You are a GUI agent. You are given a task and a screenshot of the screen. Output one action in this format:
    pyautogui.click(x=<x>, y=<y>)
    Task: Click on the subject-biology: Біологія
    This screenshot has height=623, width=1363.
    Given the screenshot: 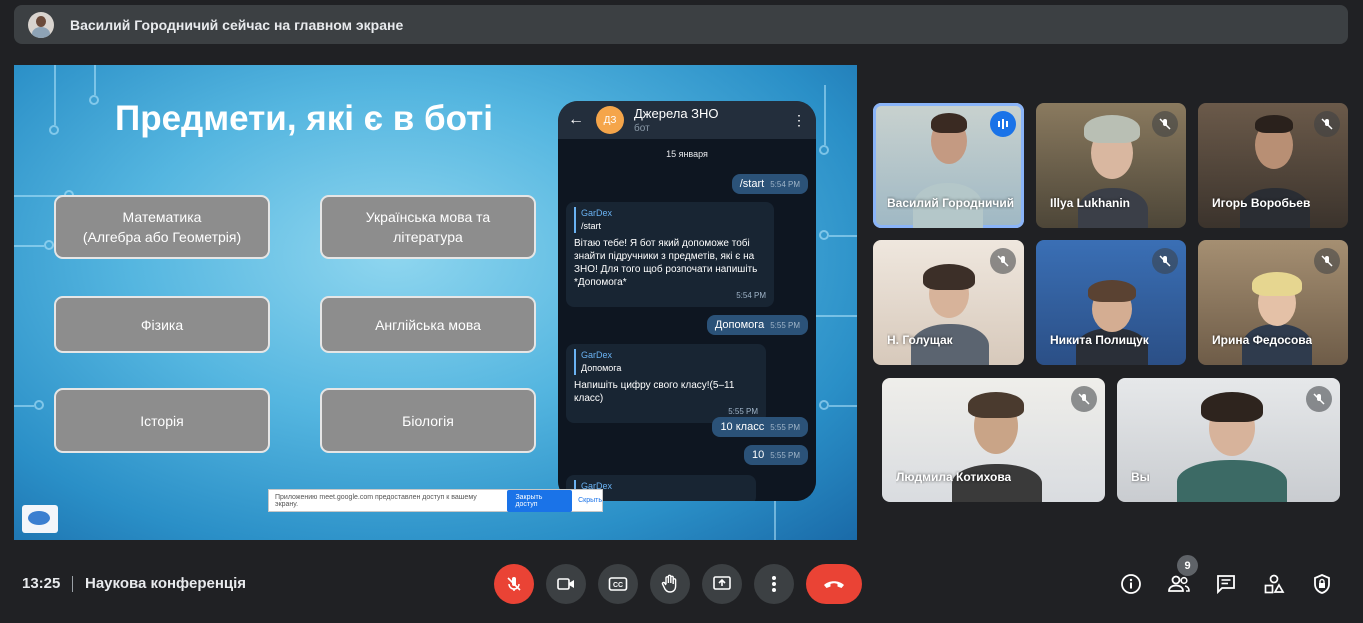 What is the action you would take?
    pyautogui.click(x=428, y=420)
    